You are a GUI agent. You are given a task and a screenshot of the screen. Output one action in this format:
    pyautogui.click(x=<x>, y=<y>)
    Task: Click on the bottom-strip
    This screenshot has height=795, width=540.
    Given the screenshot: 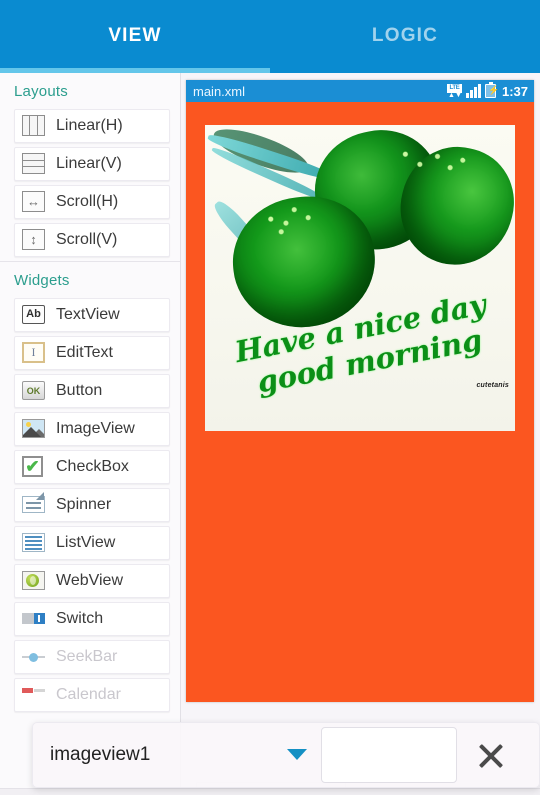 What is the action you would take?
    pyautogui.click(x=270, y=791)
    